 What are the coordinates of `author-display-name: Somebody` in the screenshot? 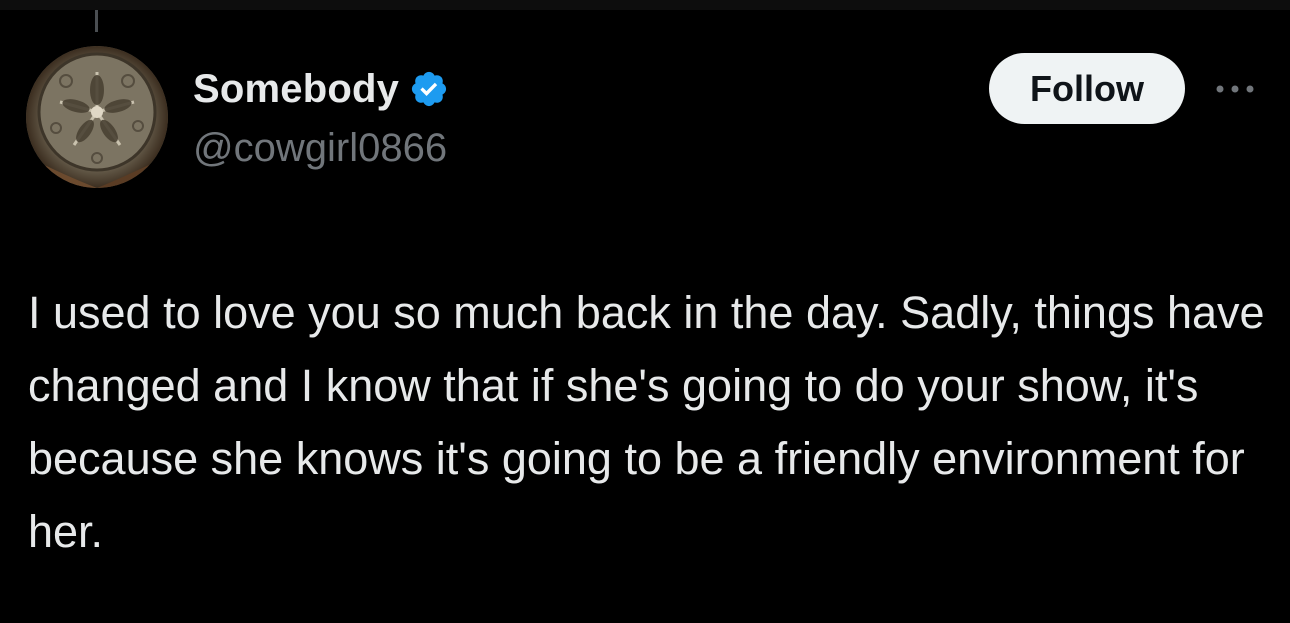 It's located at (296, 89).